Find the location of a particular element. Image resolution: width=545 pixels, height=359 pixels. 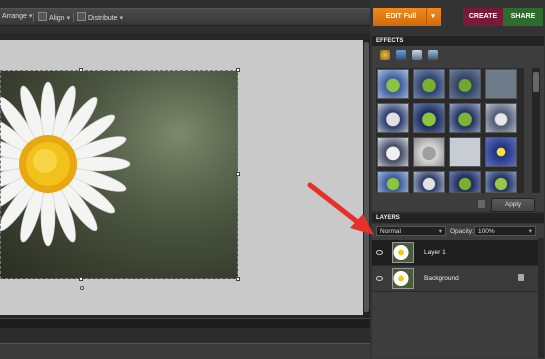

blend-mode-value: Normal is located at coordinates (390, 231).